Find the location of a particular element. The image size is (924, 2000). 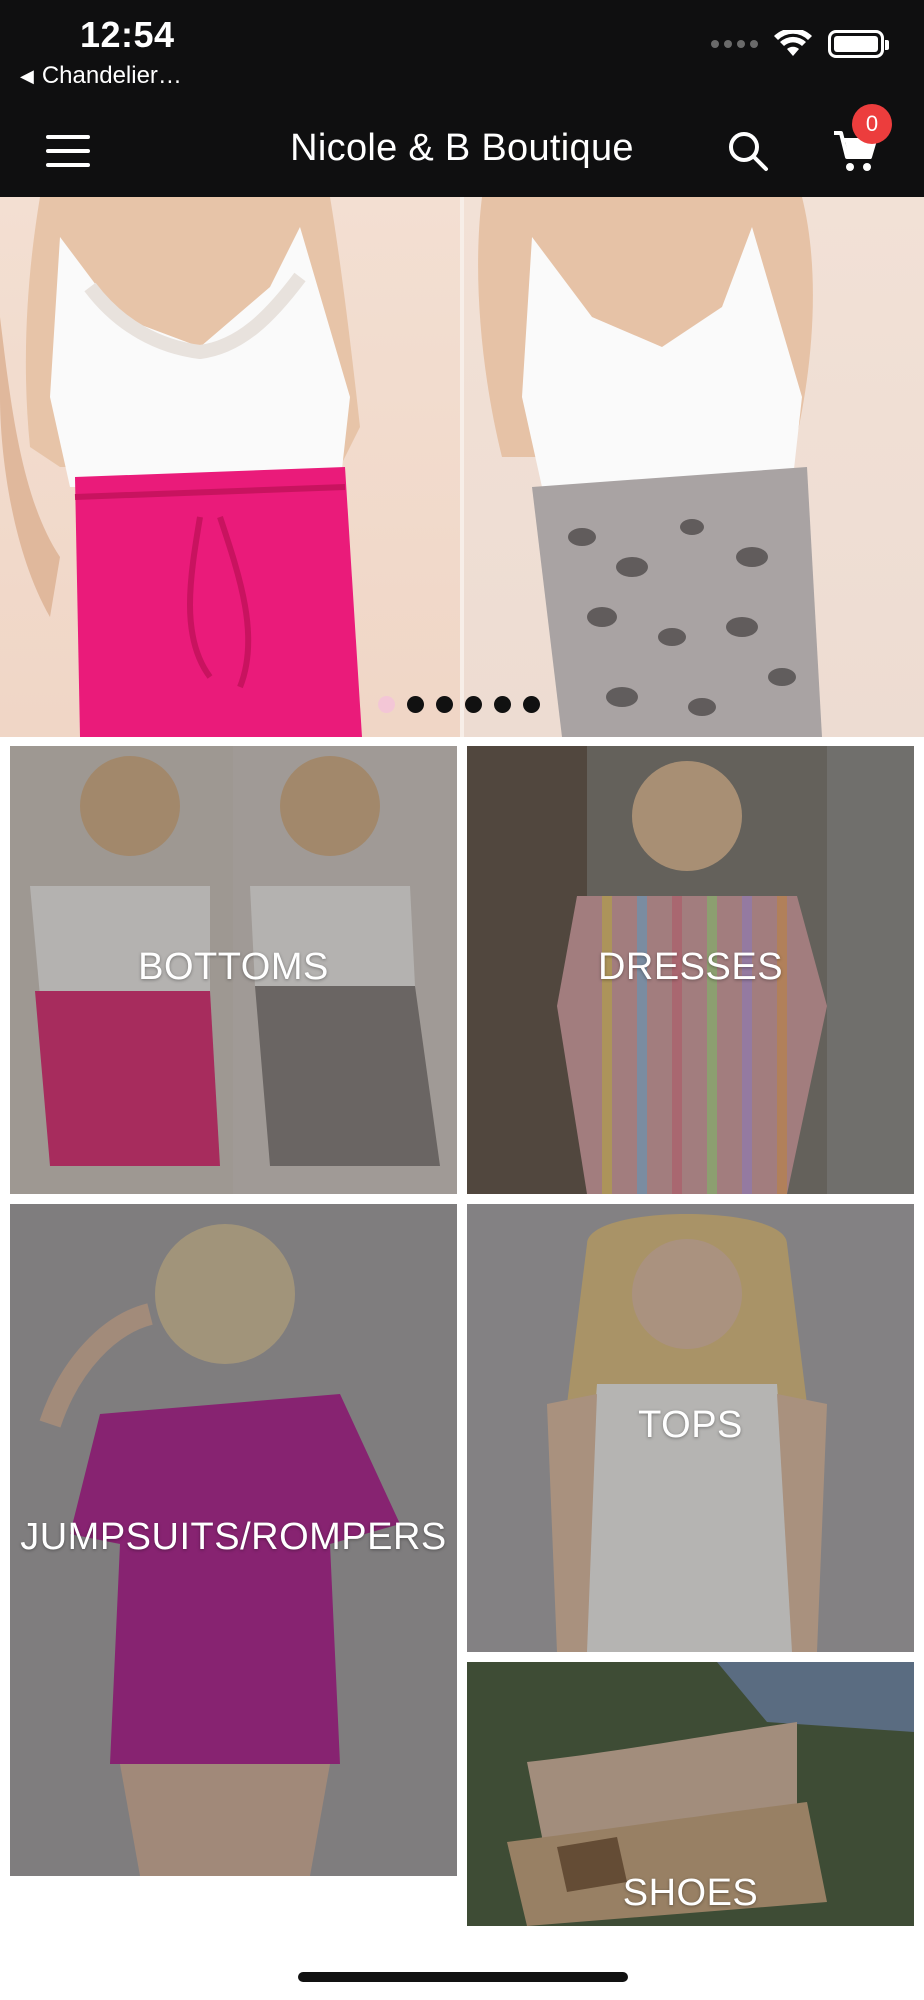

category-label: BOTTOMS is located at coordinates (233, 967).